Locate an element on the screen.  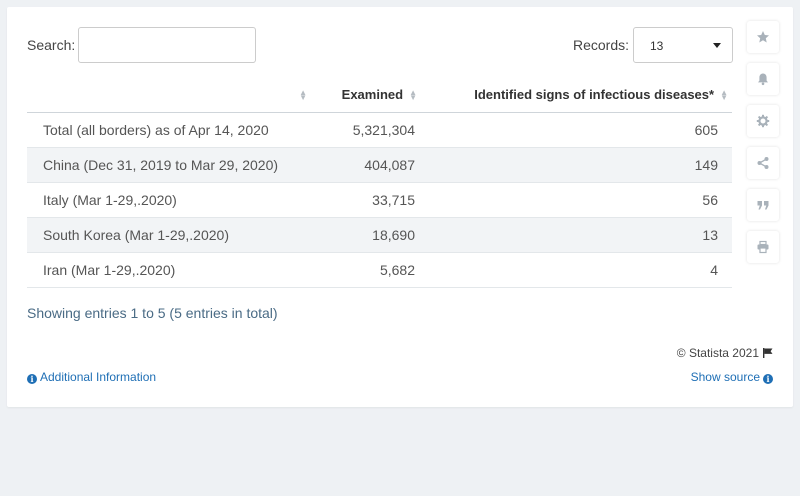
records-select: 13 is located at coordinates (683, 45).